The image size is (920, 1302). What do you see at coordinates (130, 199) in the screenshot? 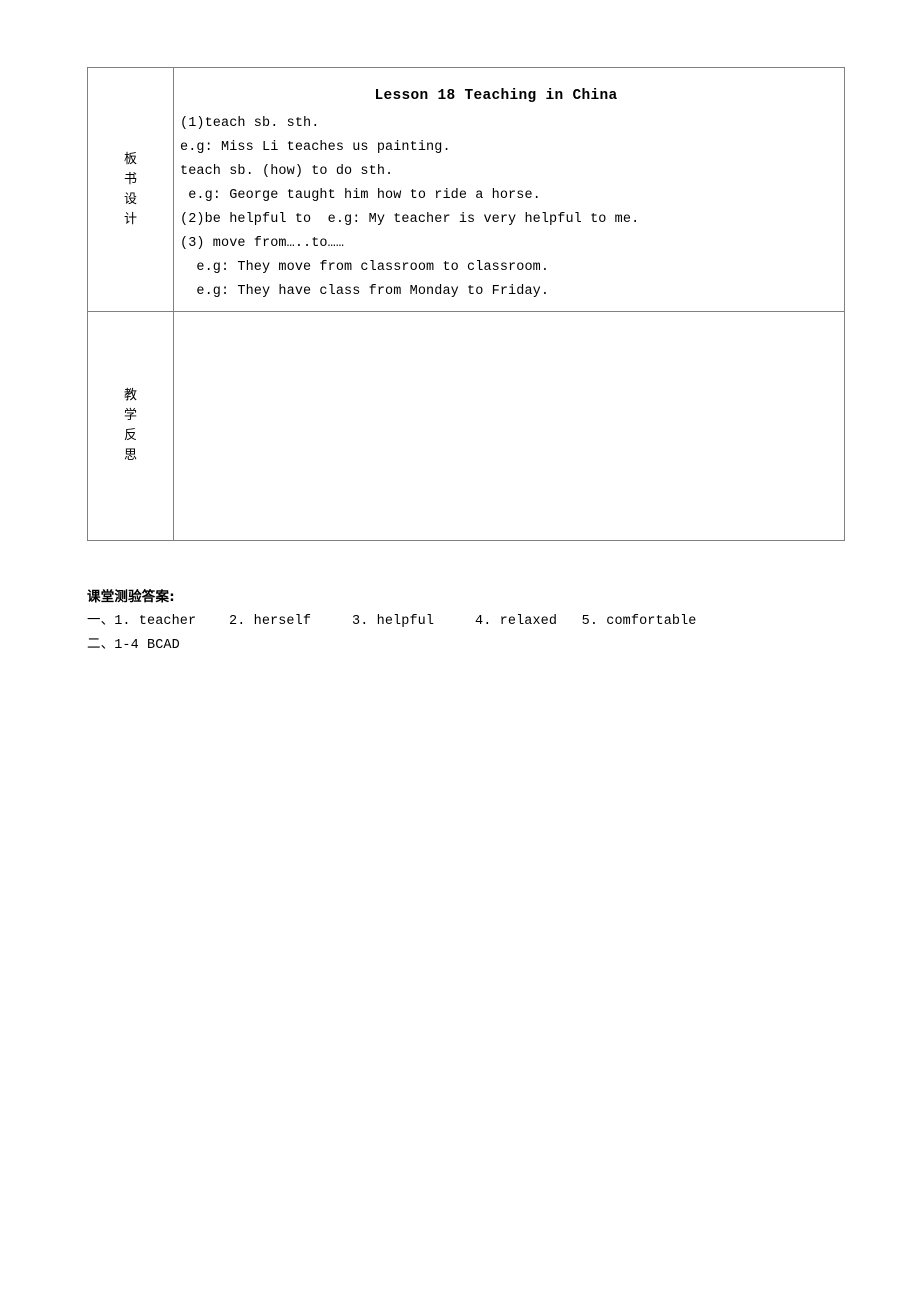
I see `label-char: 设` at bounding box center [130, 199].